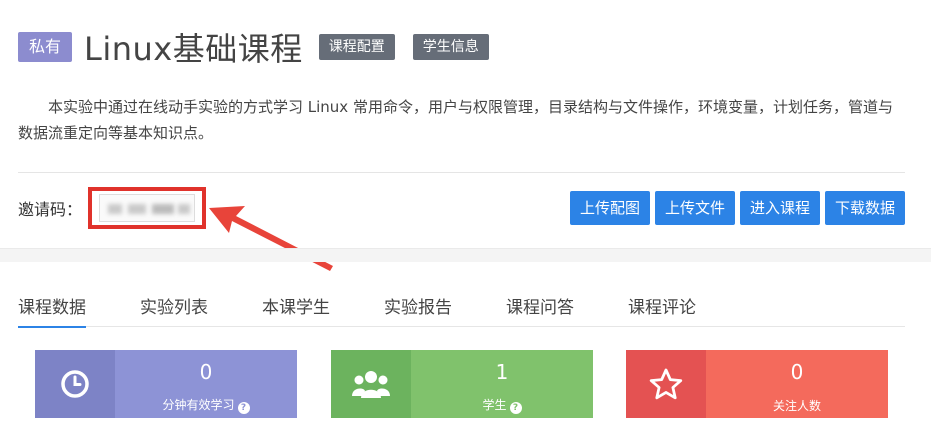 The image size is (931, 437). I want to click on stat-card-study-minutes: 0 分钟有效学习?, so click(166, 384).